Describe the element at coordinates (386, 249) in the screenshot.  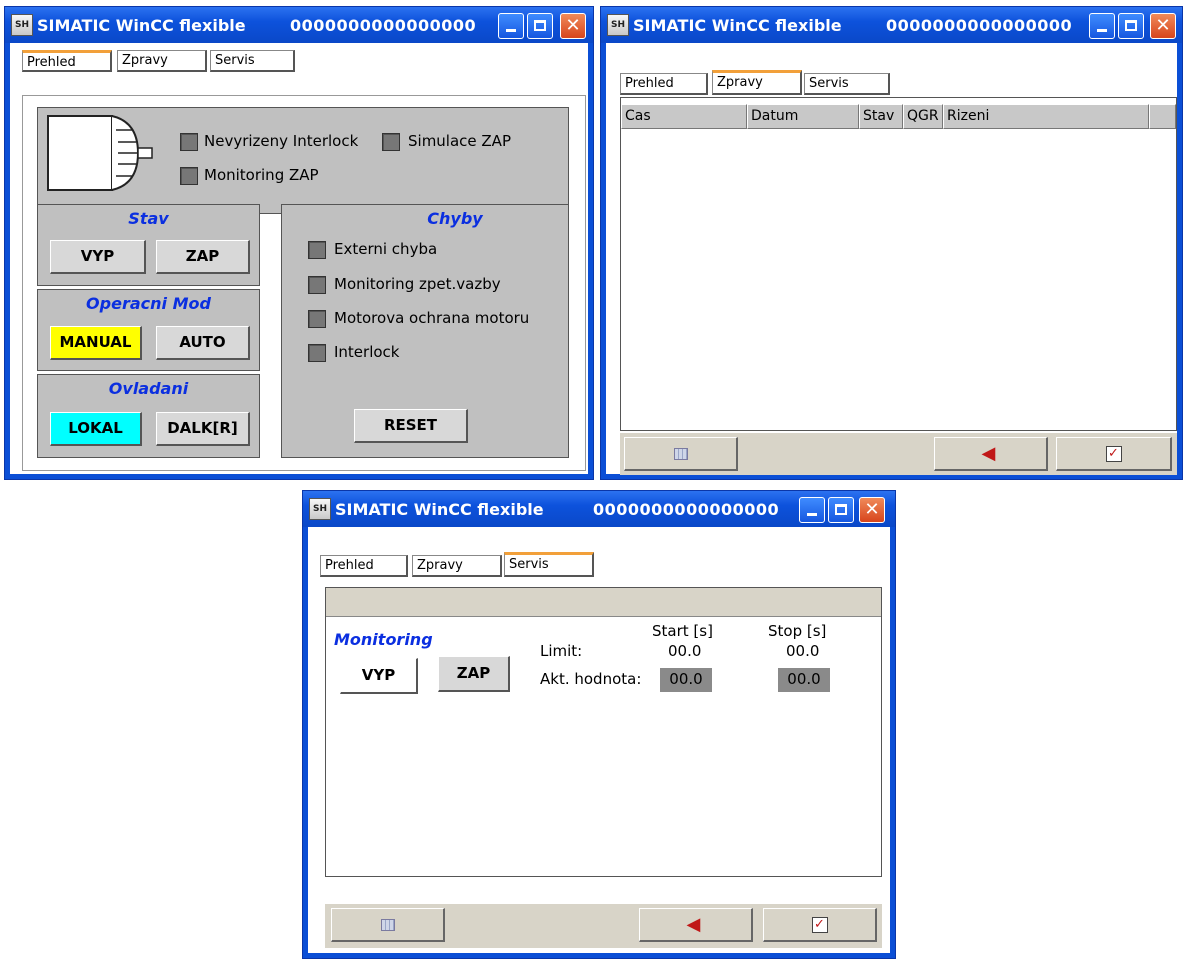
I see `external-error-label: Externi chyba` at that location.